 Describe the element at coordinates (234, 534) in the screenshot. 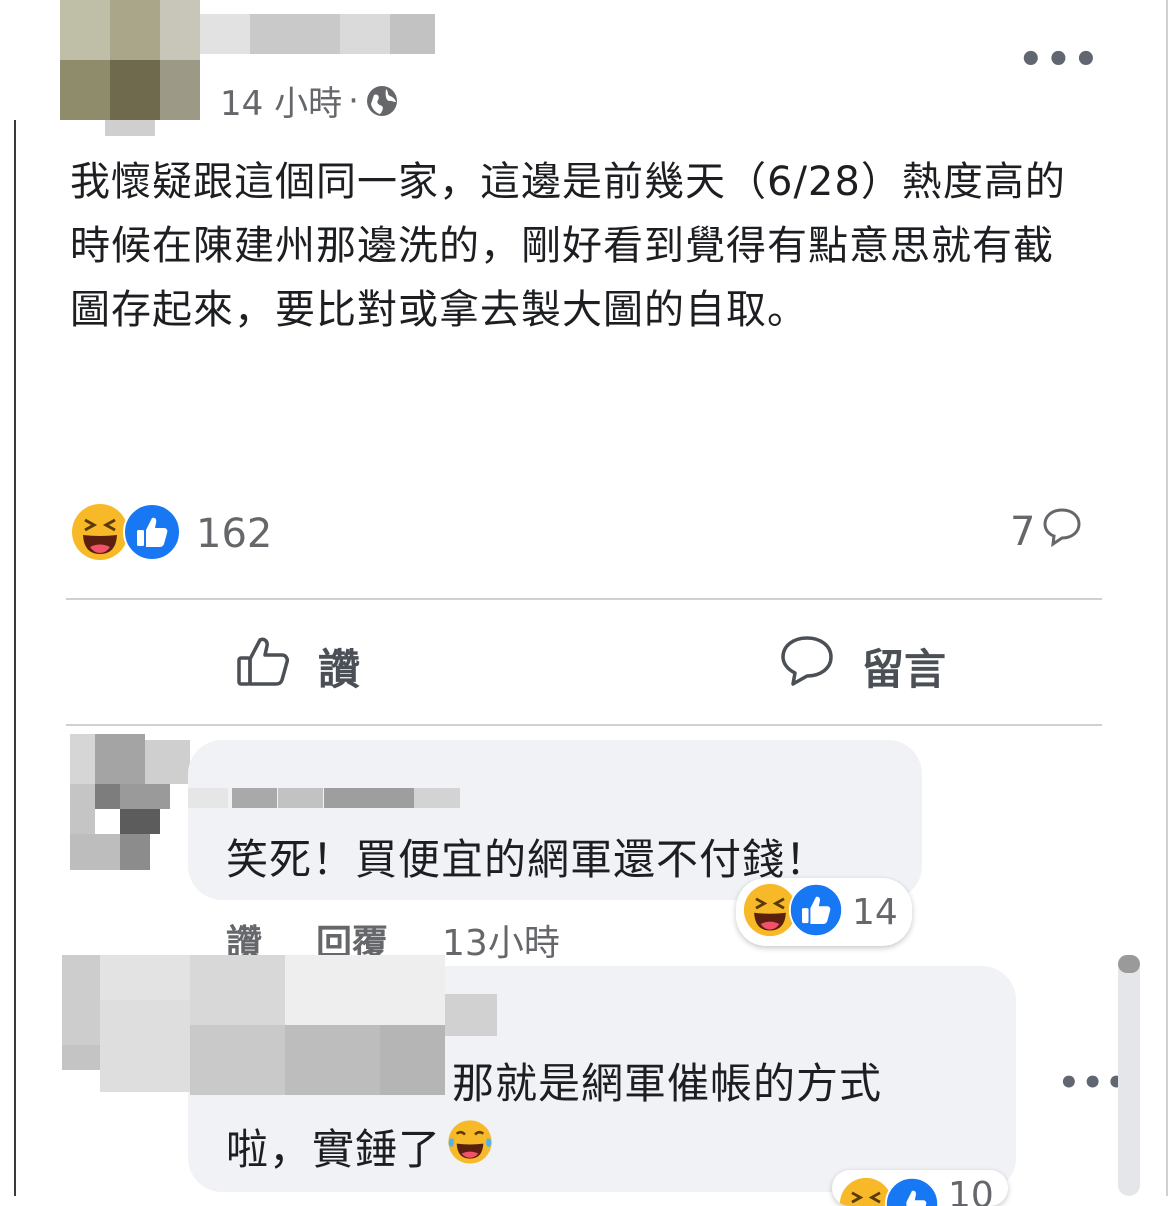

I see `reaction-count: 162` at that location.